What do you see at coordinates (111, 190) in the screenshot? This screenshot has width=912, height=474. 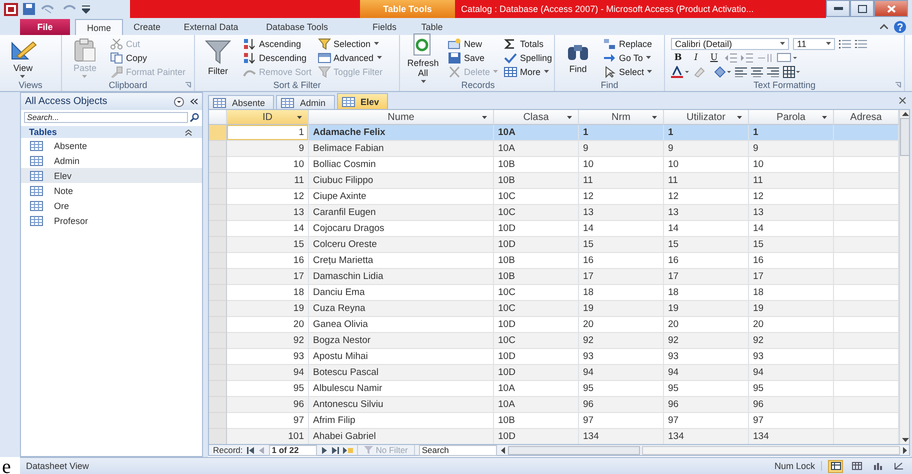 I see `nav-item: Note` at bounding box center [111, 190].